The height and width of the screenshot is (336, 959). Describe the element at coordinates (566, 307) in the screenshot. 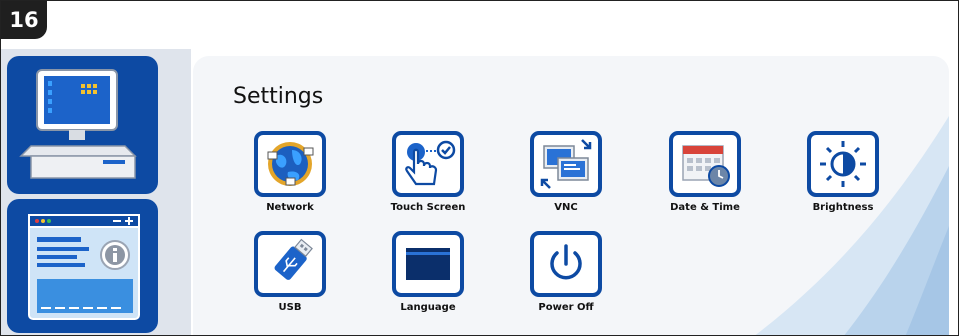

I see `power-off-label: Power Off` at that location.